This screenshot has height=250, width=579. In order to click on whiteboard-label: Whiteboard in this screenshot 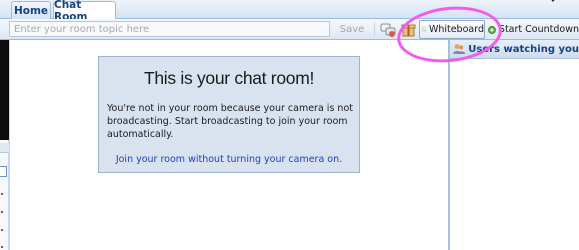, I will do `click(456, 29)`.